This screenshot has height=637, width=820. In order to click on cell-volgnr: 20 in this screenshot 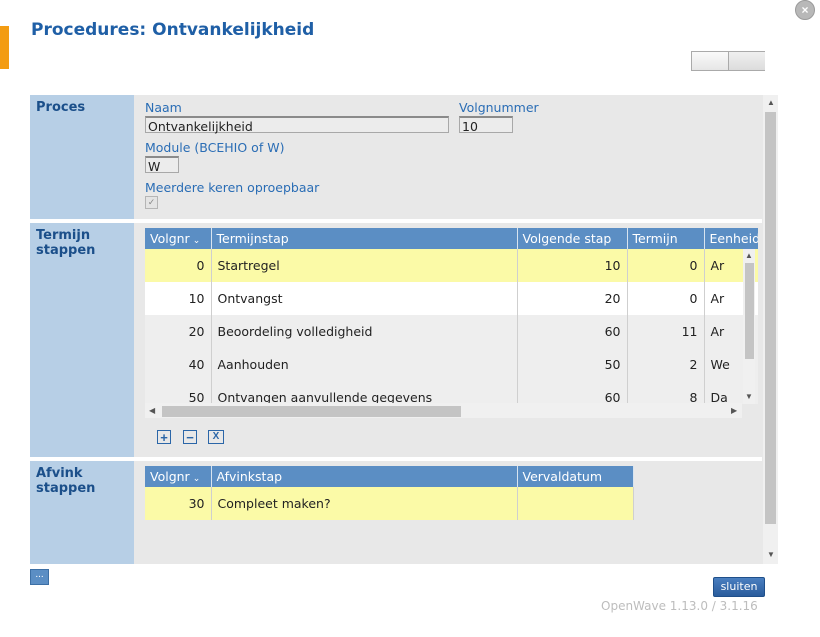, I will do `click(178, 331)`.